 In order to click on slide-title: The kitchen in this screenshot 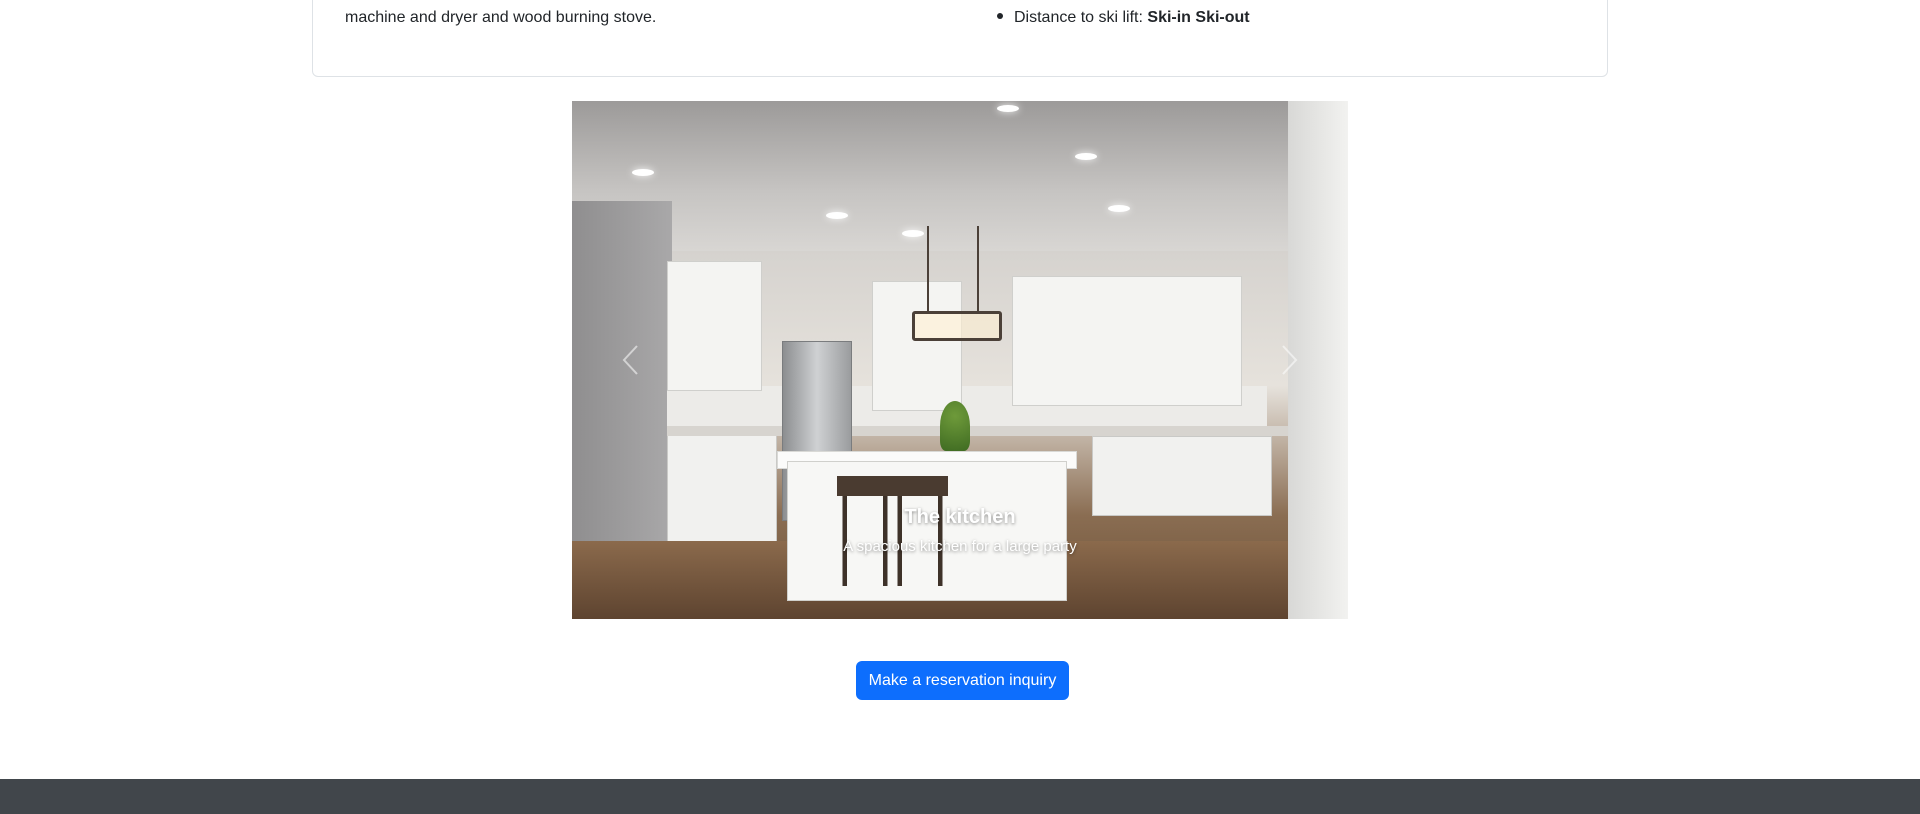, I will do `click(960, 517)`.